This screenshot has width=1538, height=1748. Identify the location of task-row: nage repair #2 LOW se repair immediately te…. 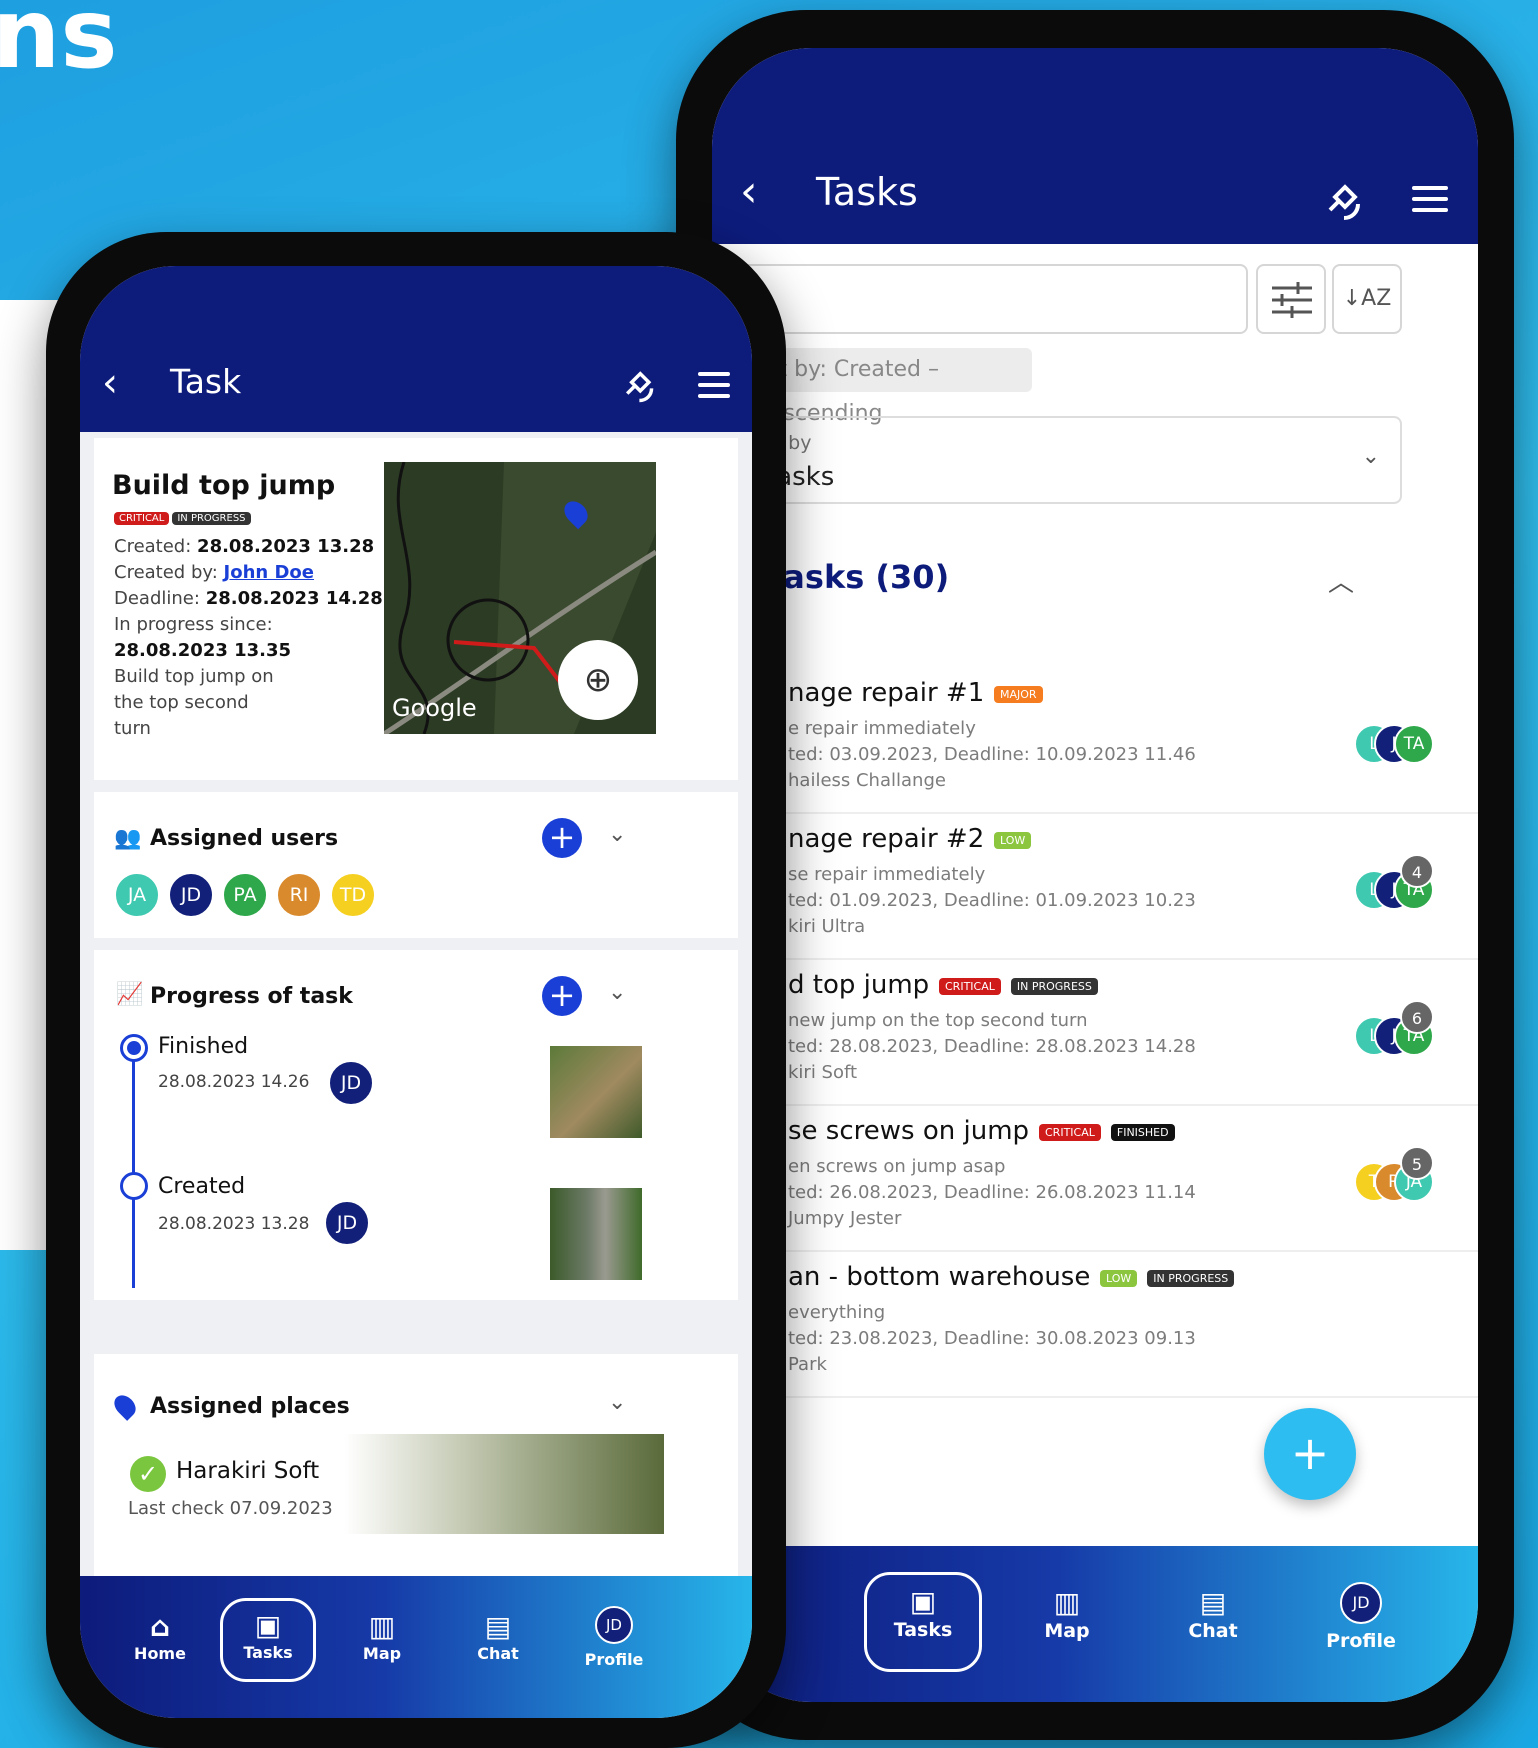
(1095, 887).